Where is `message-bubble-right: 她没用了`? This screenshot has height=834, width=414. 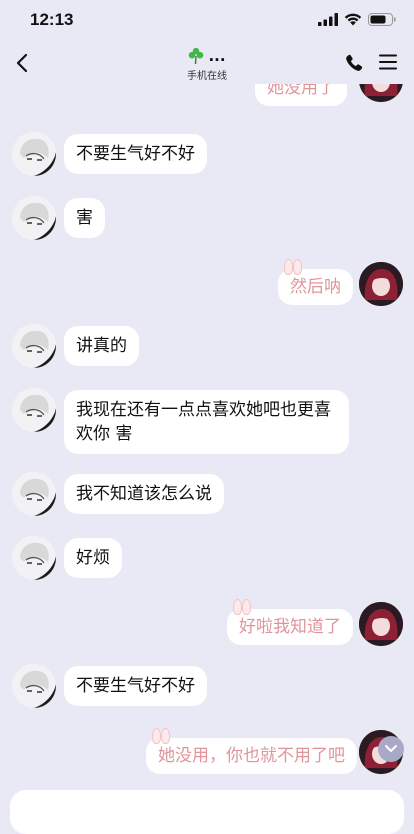
message-bubble-right: 她没用了 is located at coordinates (301, 95).